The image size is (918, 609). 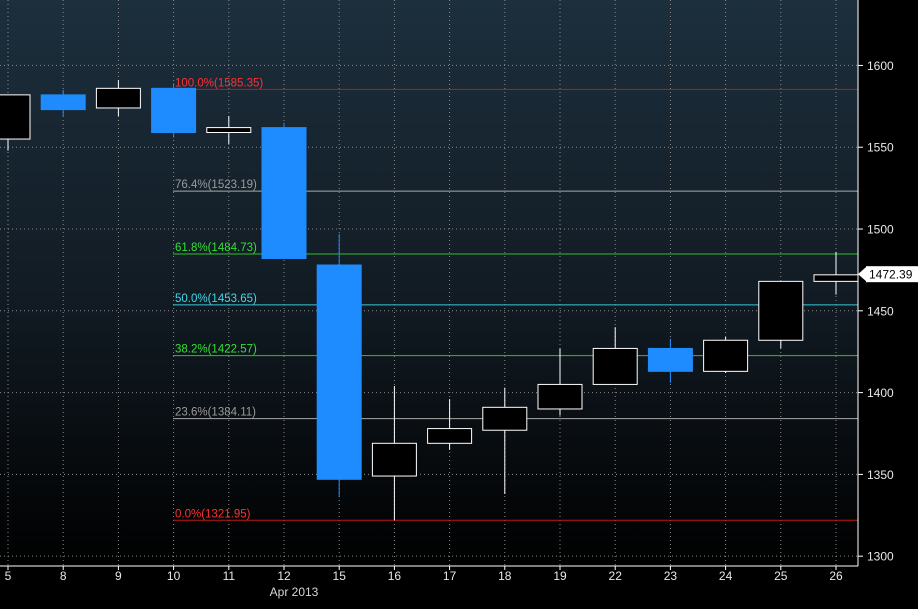 I want to click on last-price-label: 1472.39, so click(x=891, y=275).